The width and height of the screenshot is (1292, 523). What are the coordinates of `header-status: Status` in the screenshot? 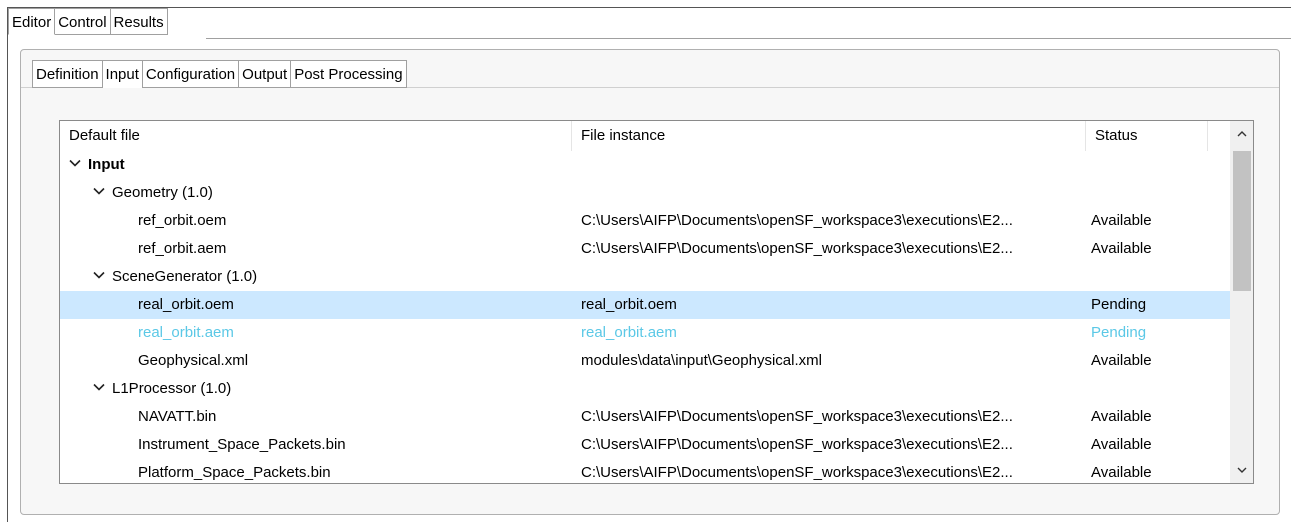 It's located at (1147, 136).